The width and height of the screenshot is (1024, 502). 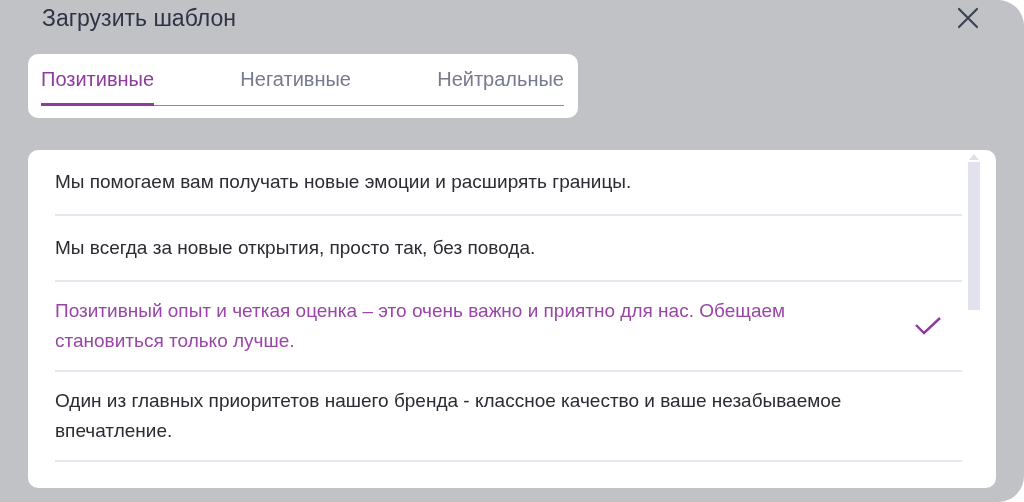 I want to click on close-icon, so click(x=968, y=18).